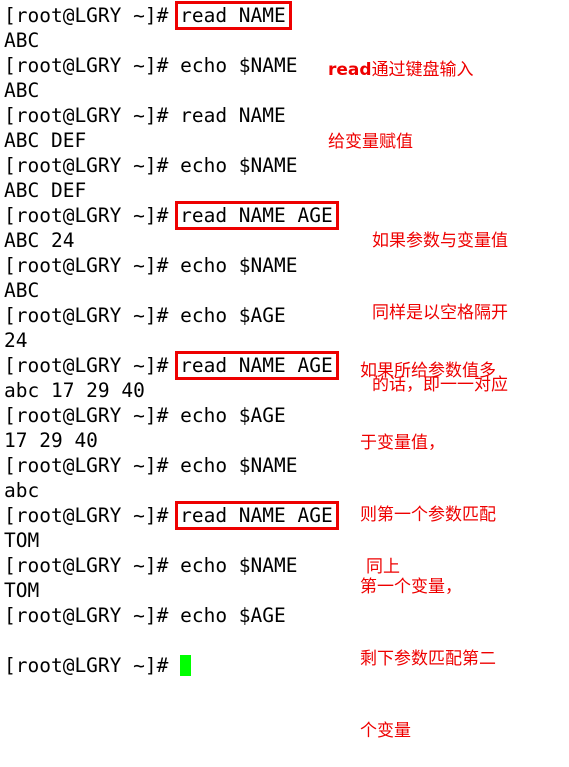  Describe the element at coordinates (383, 567) in the screenshot. I see `annotation-line: 同上` at that location.